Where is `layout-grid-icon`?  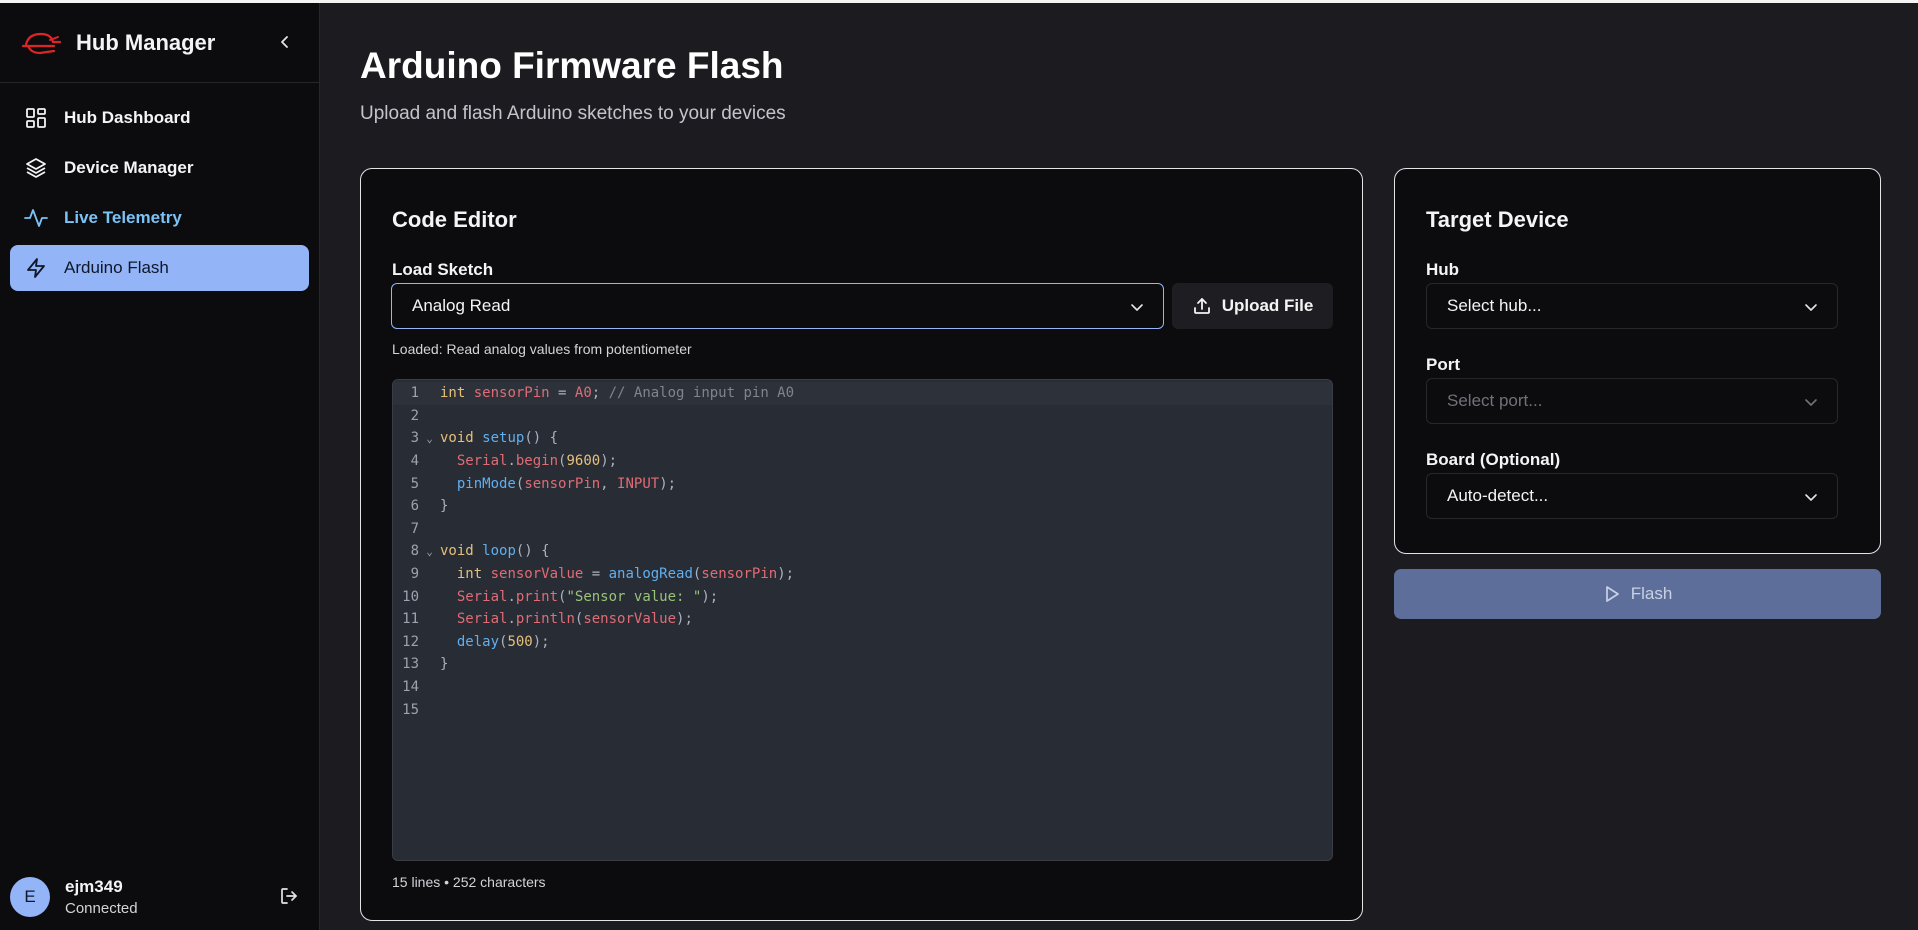
layout-grid-icon is located at coordinates (36, 118).